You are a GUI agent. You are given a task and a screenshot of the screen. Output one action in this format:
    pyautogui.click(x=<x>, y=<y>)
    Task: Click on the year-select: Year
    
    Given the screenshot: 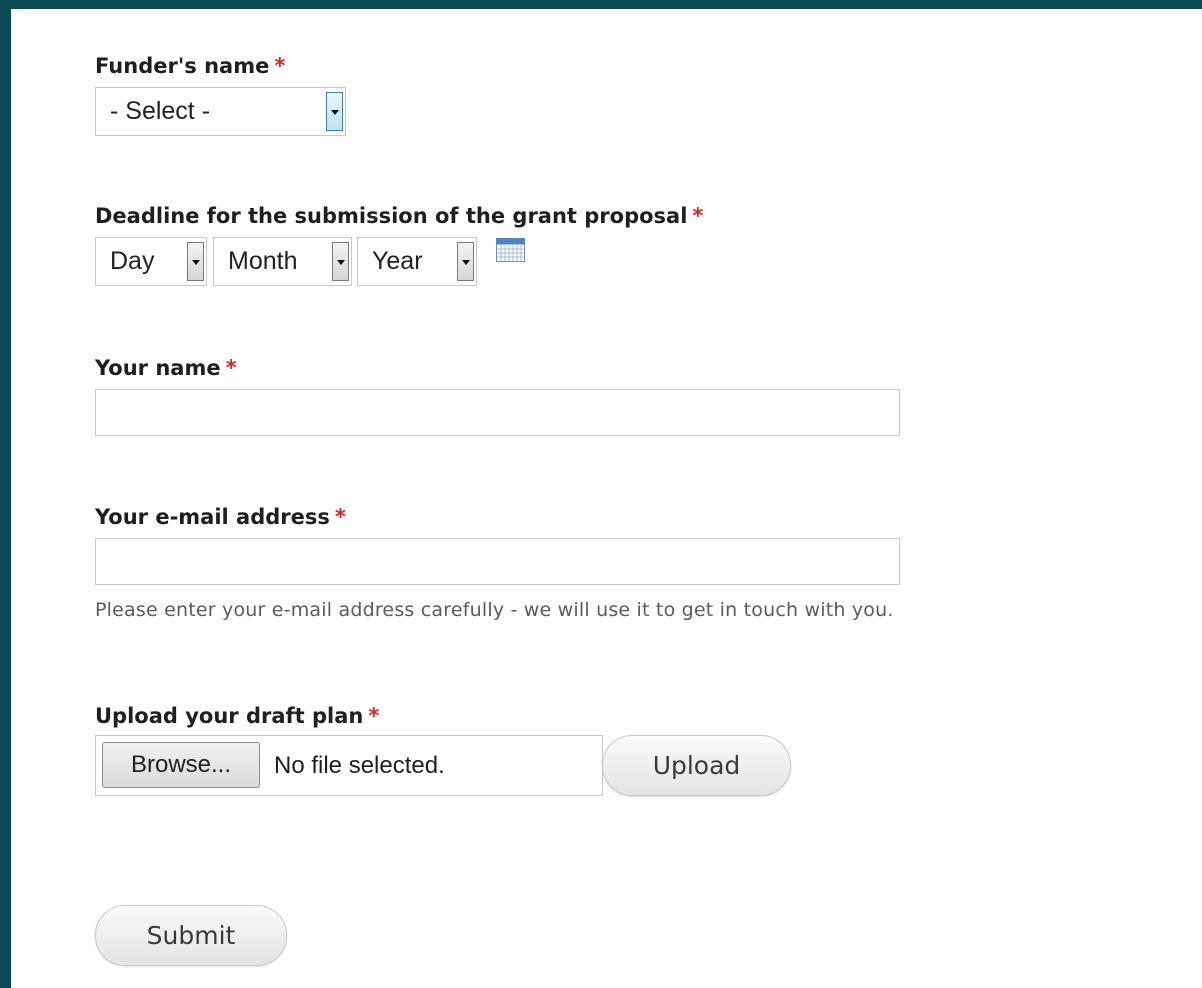 What is the action you would take?
    pyautogui.click(x=417, y=261)
    